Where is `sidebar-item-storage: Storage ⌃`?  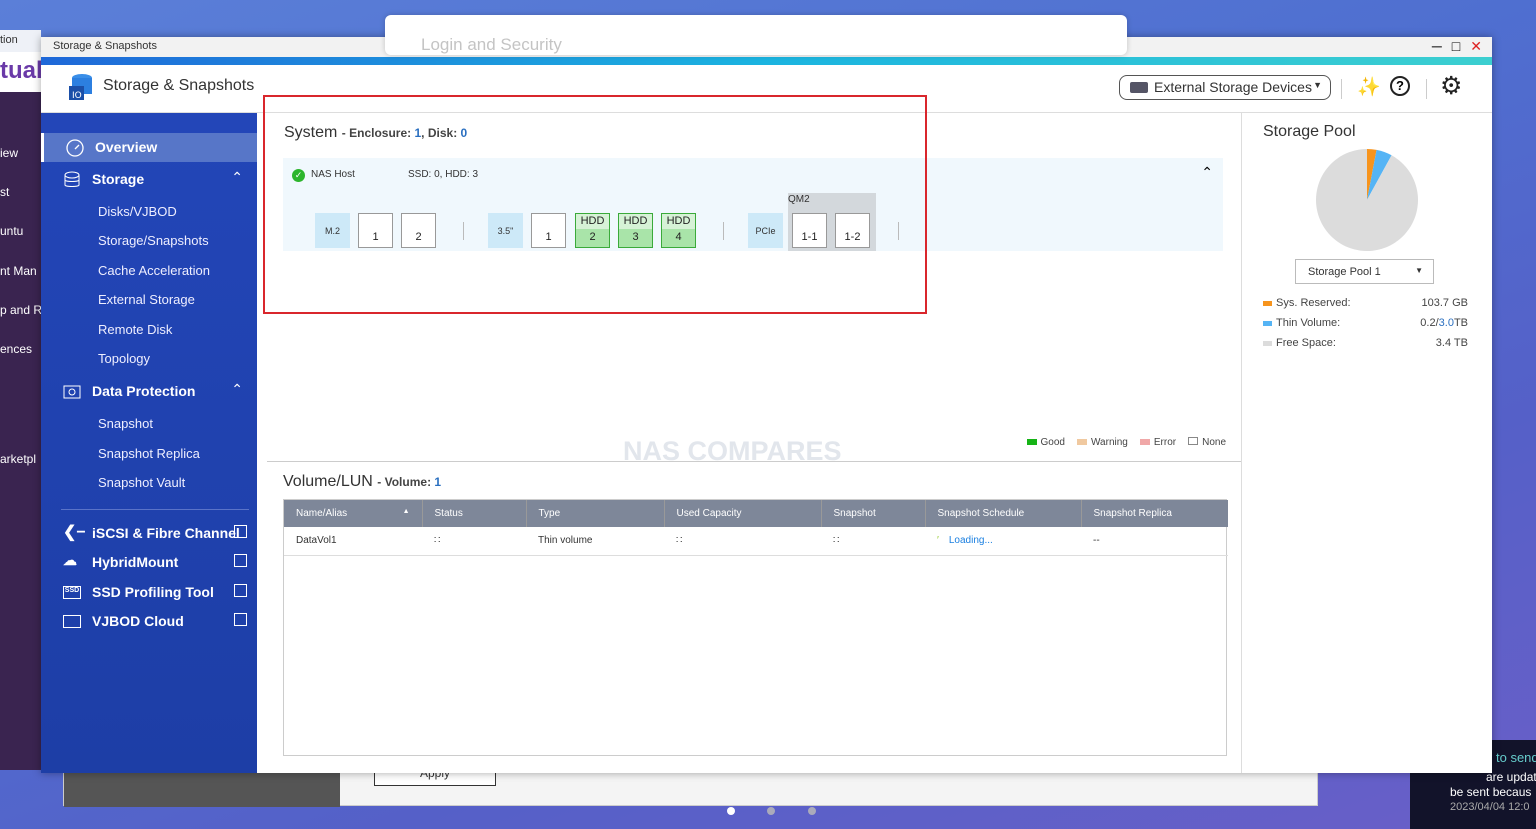
sidebar-item-storage: Storage ⌃ is located at coordinates (149, 179).